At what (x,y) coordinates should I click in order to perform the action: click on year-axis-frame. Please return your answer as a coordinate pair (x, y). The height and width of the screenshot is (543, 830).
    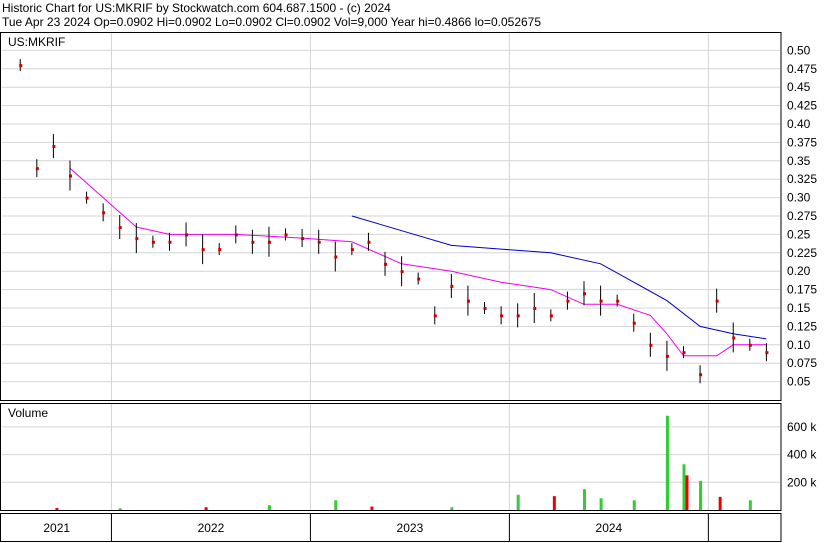
    Looking at the image, I should click on (391, 527).